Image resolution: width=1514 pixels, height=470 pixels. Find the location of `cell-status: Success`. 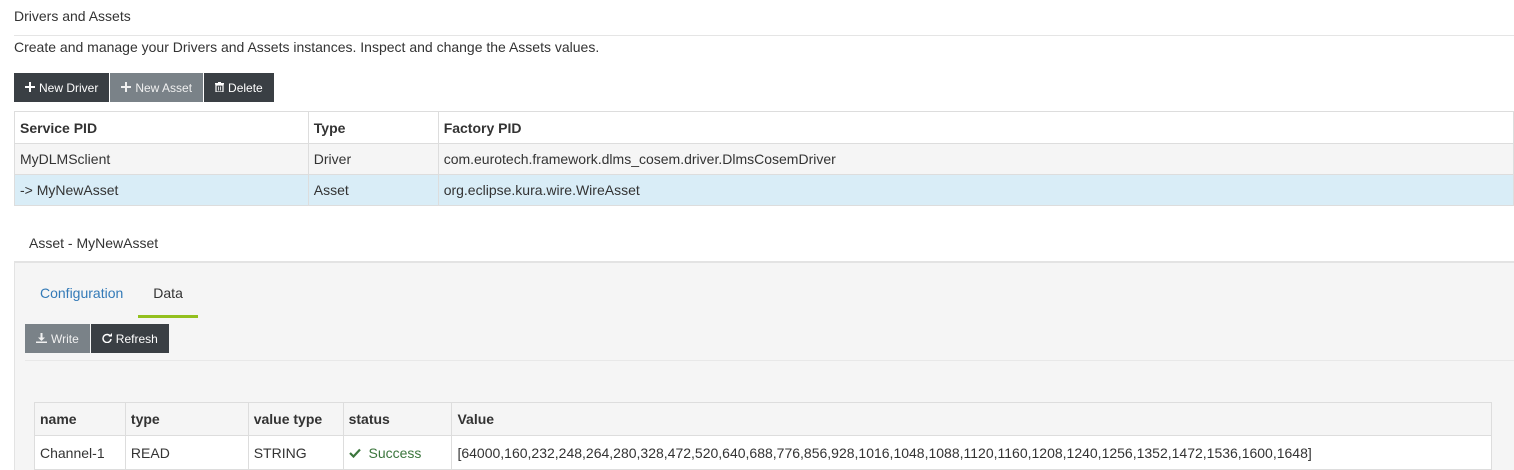

cell-status: Success is located at coordinates (397, 452).